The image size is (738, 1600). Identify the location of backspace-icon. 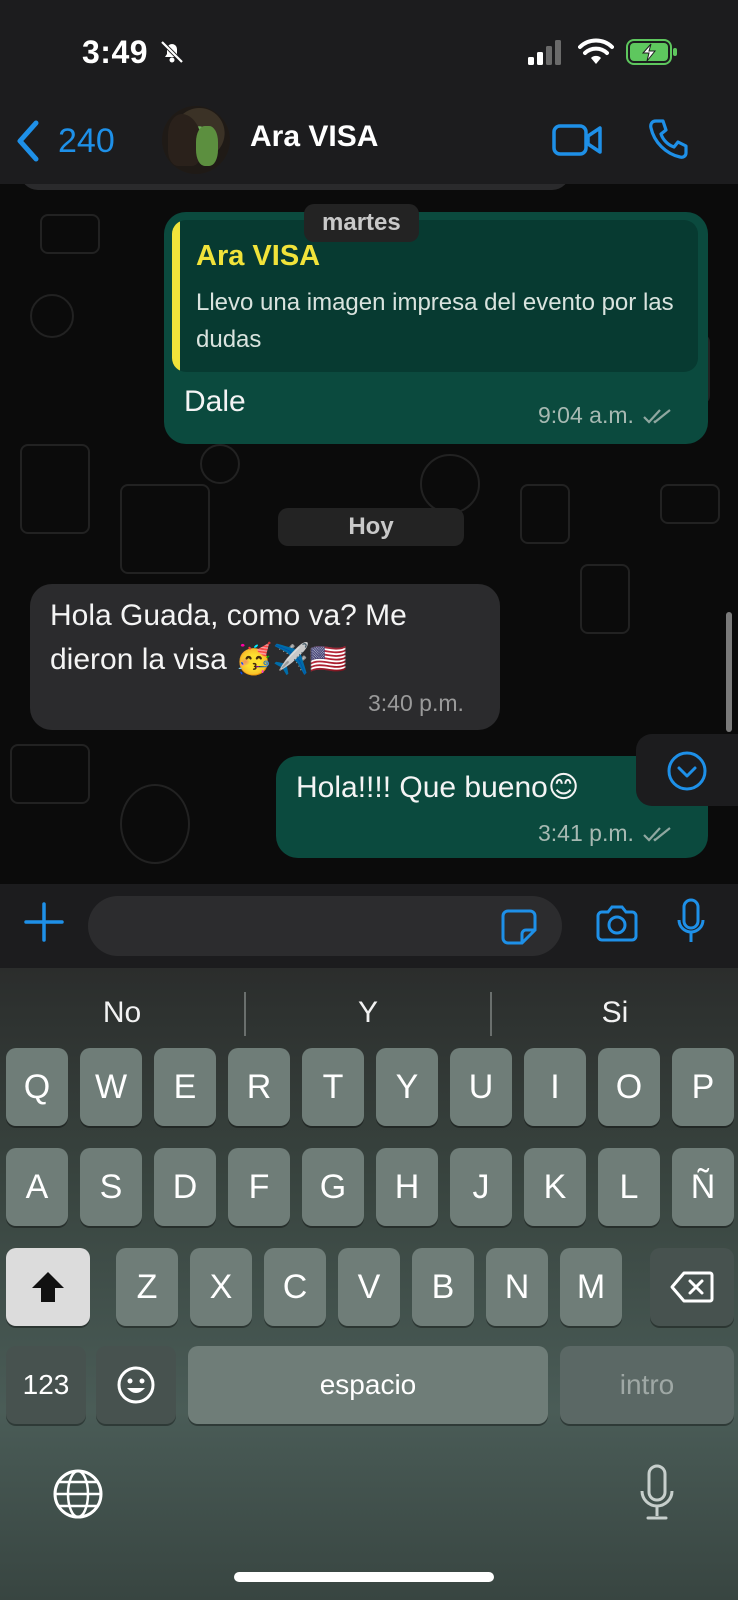
(692, 1287).